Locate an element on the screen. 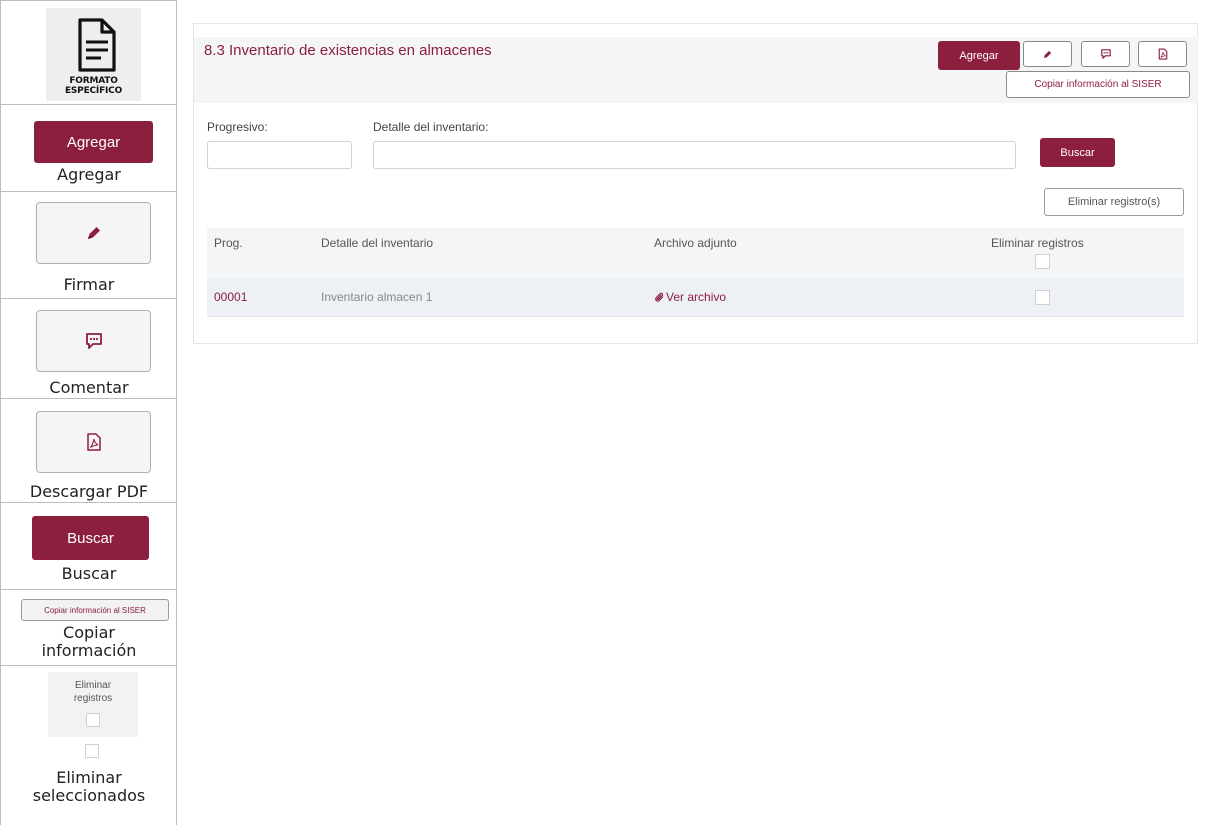  legend-eliminar-caption: Eliminar seleccionados is located at coordinates (89, 787).